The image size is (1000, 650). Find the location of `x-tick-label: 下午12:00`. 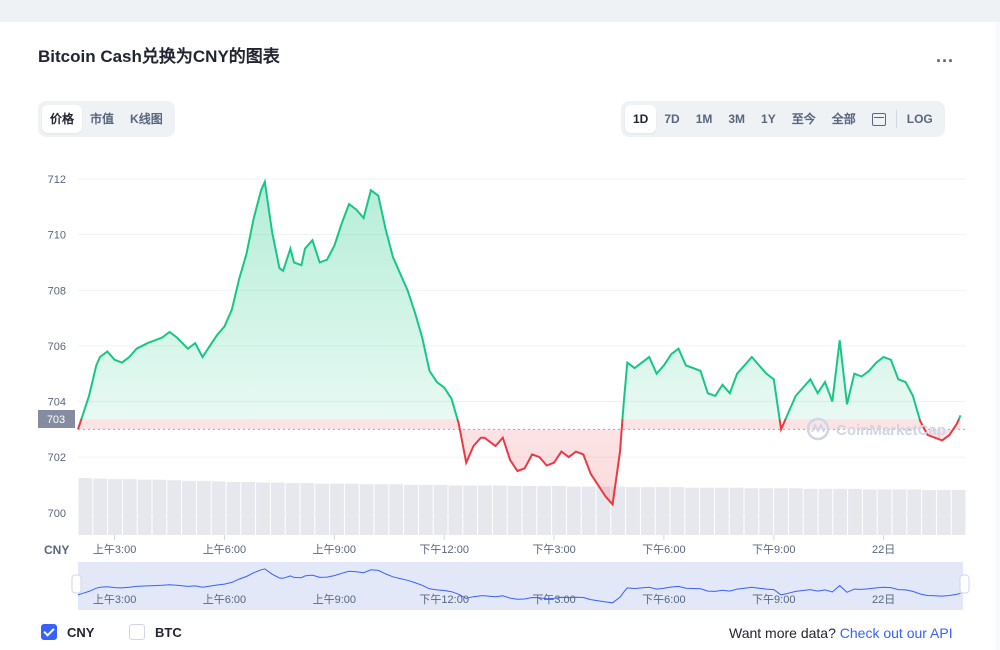

x-tick-label: 下午12:00 is located at coordinates (444, 549).